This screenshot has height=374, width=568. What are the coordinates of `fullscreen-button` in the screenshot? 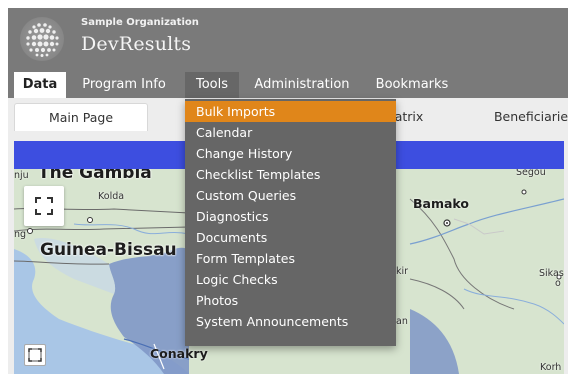 It's located at (44, 206).